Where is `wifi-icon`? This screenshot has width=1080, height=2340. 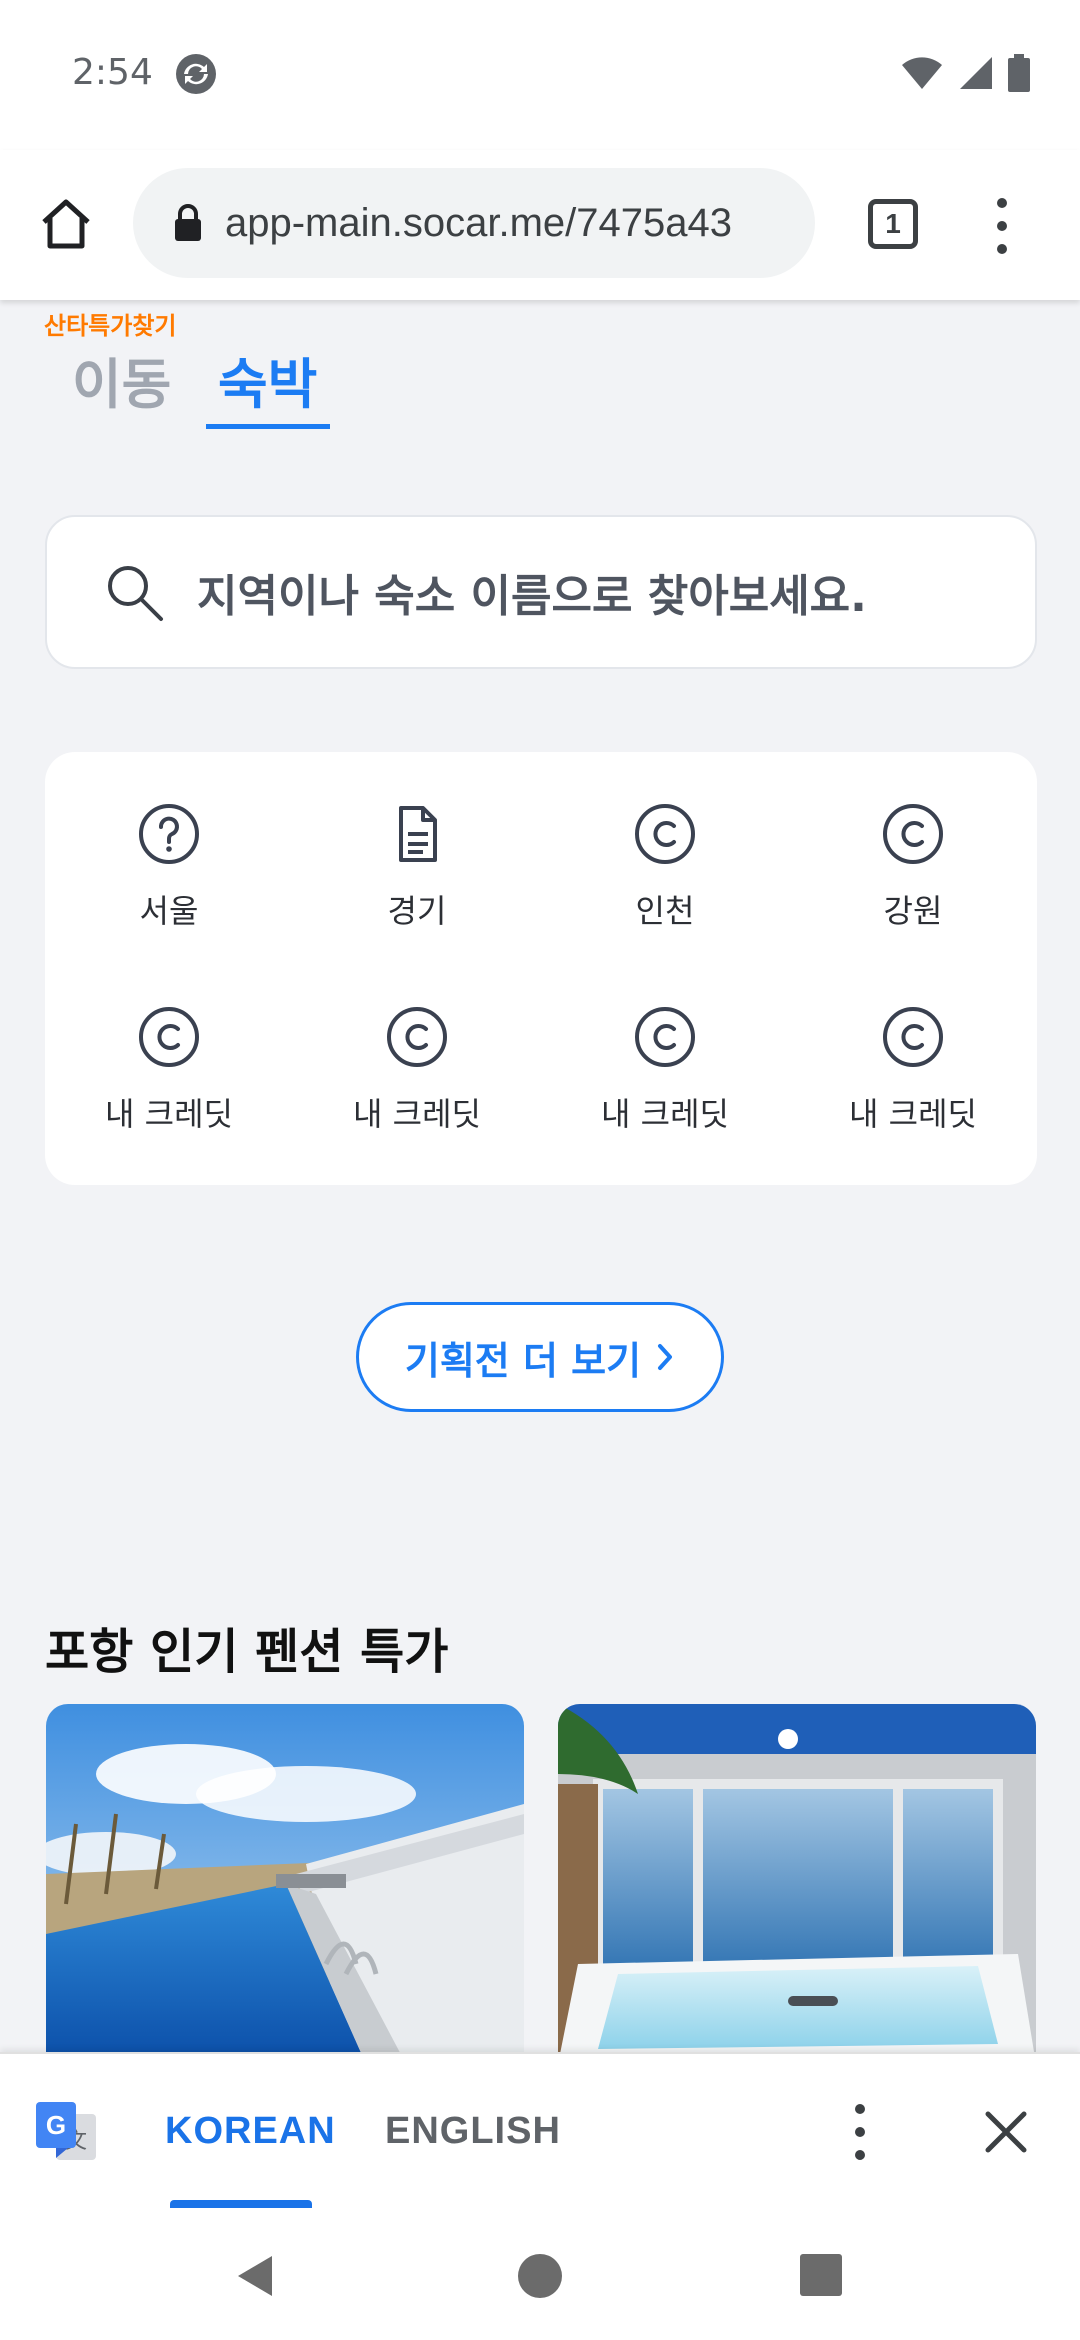 wifi-icon is located at coordinates (922, 73).